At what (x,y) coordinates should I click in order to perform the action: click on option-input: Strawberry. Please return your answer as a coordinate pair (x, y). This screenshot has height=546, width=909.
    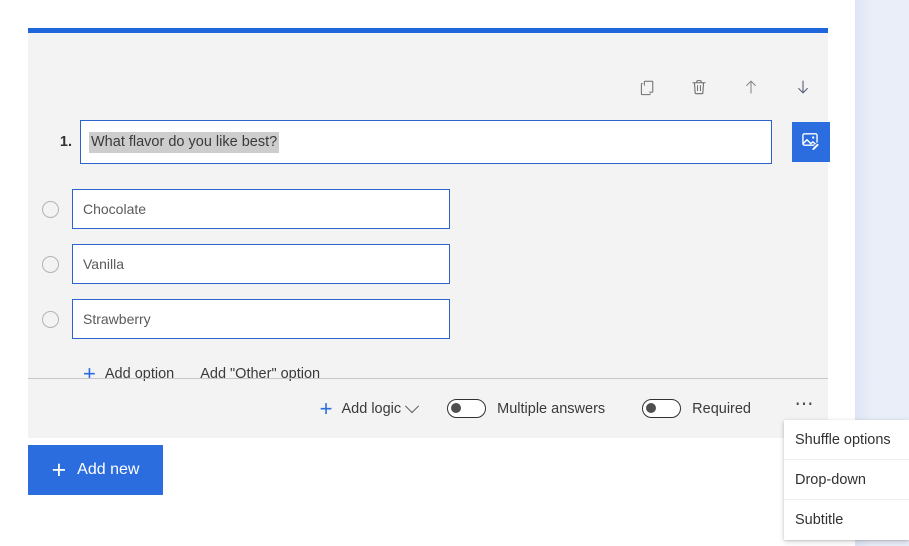
    Looking at the image, I should click on (261, 319).